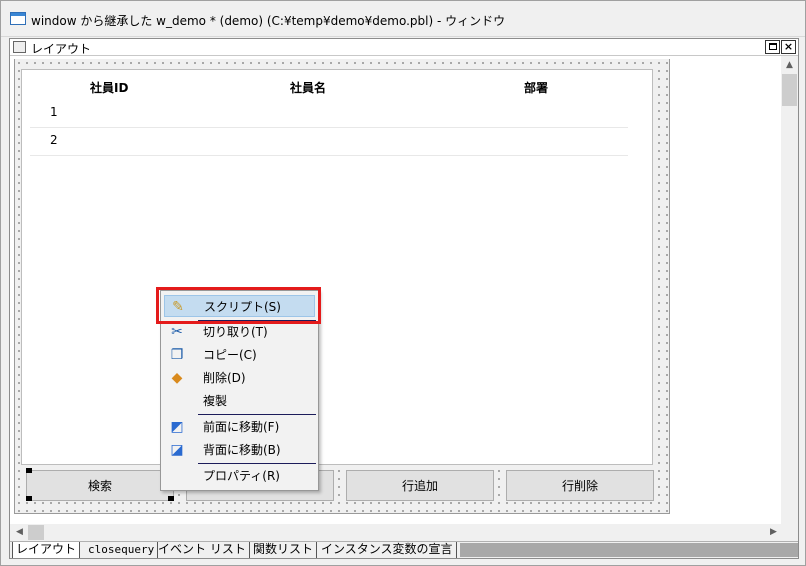 The width and height of the screenshot is (806, 566). I want to click on bring-to-front-icon: ◩, so click(177, 427).